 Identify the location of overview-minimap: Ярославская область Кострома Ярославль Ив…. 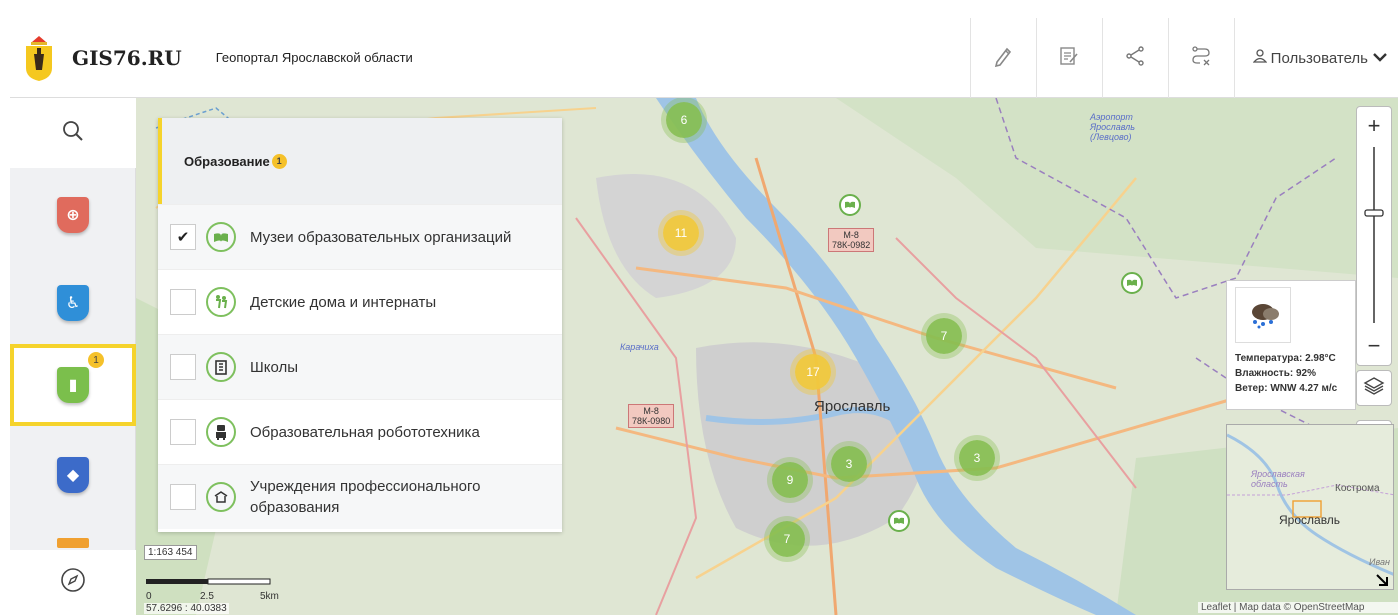
(1310, 507).